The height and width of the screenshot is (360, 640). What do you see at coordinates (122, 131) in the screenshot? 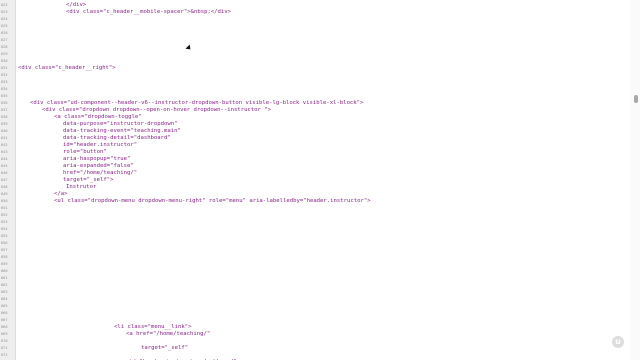
I see `code-text: data-tracking-event="teaching.main"` at bounding box center [122, 131].